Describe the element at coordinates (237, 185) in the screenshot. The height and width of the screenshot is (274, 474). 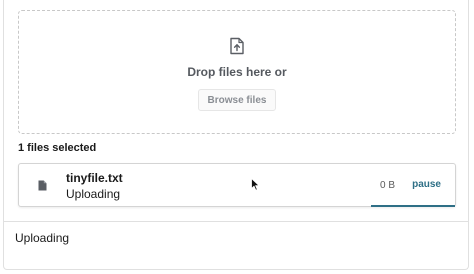
I see `file-list-item: tinyfile.txt Uploading 0 B pause` at that location.